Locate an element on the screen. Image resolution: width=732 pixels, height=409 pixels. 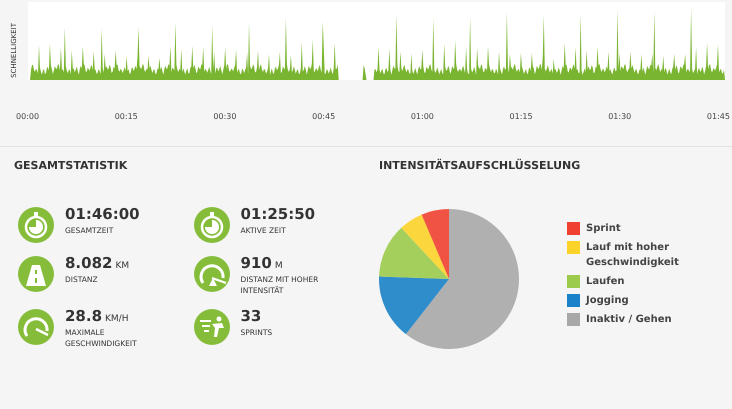
time-label: 01:45 is located at coordinates (718, 117).